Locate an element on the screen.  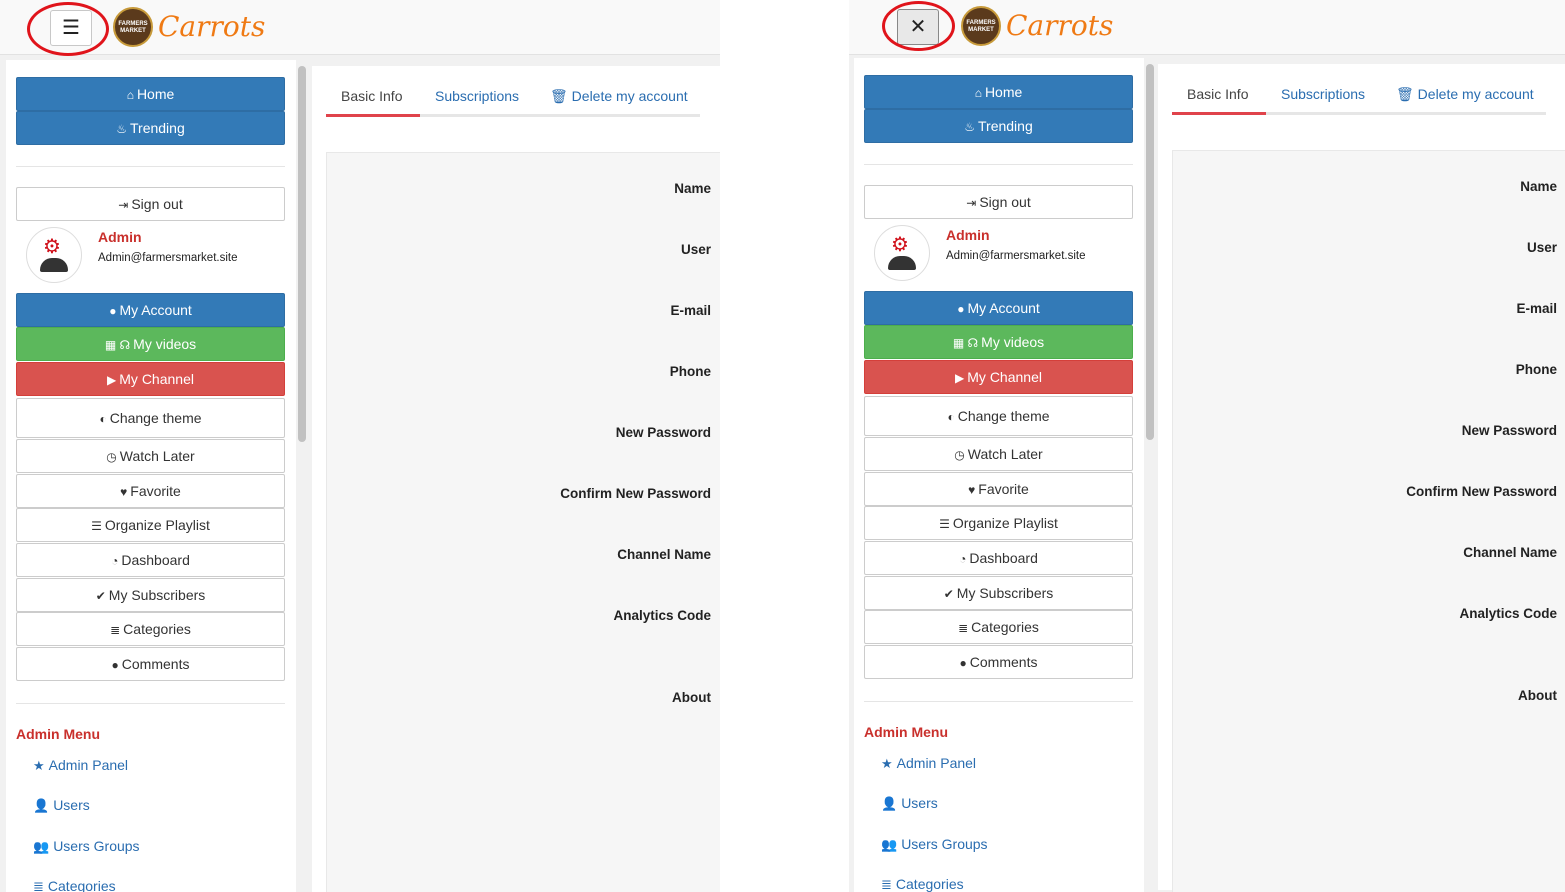
name-label: Name is located at coordinates (1538, 186).